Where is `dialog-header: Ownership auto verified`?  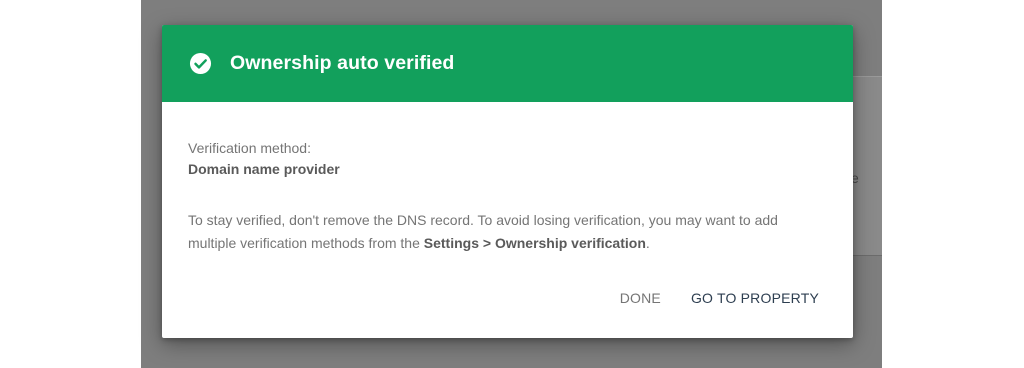 dialog-header: Ownership auto verified is located at coordinates (507, 63).